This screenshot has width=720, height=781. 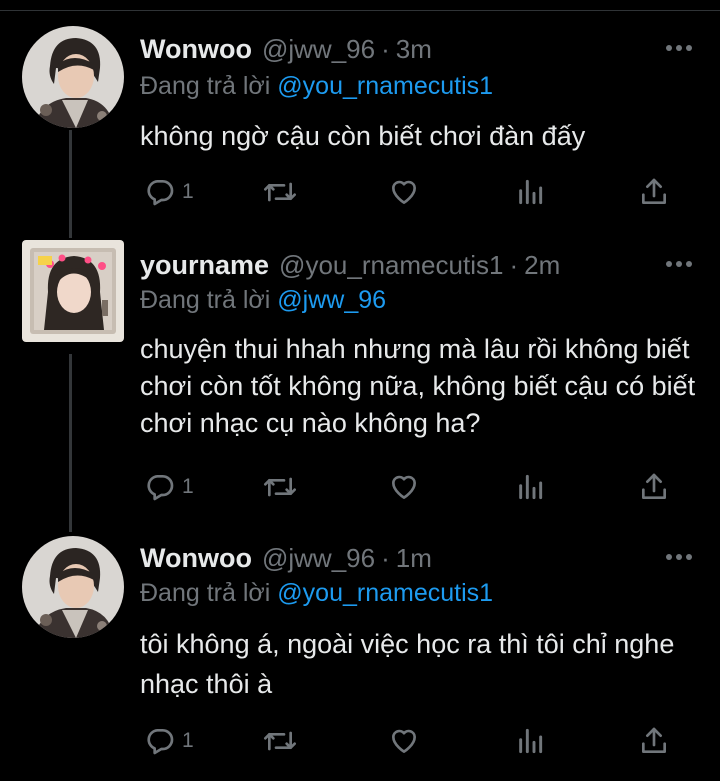 What do you see at coordinates (204, 265) in the screenshot?
I see `display-name: yourname` at bounding box center [204, 265].